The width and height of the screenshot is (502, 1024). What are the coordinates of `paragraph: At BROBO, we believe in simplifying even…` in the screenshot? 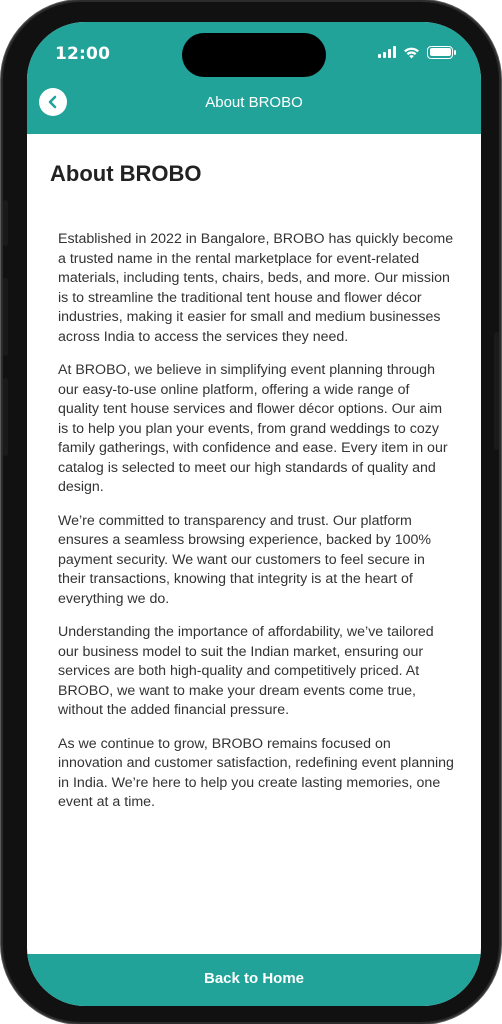 It's located at (253, 428).